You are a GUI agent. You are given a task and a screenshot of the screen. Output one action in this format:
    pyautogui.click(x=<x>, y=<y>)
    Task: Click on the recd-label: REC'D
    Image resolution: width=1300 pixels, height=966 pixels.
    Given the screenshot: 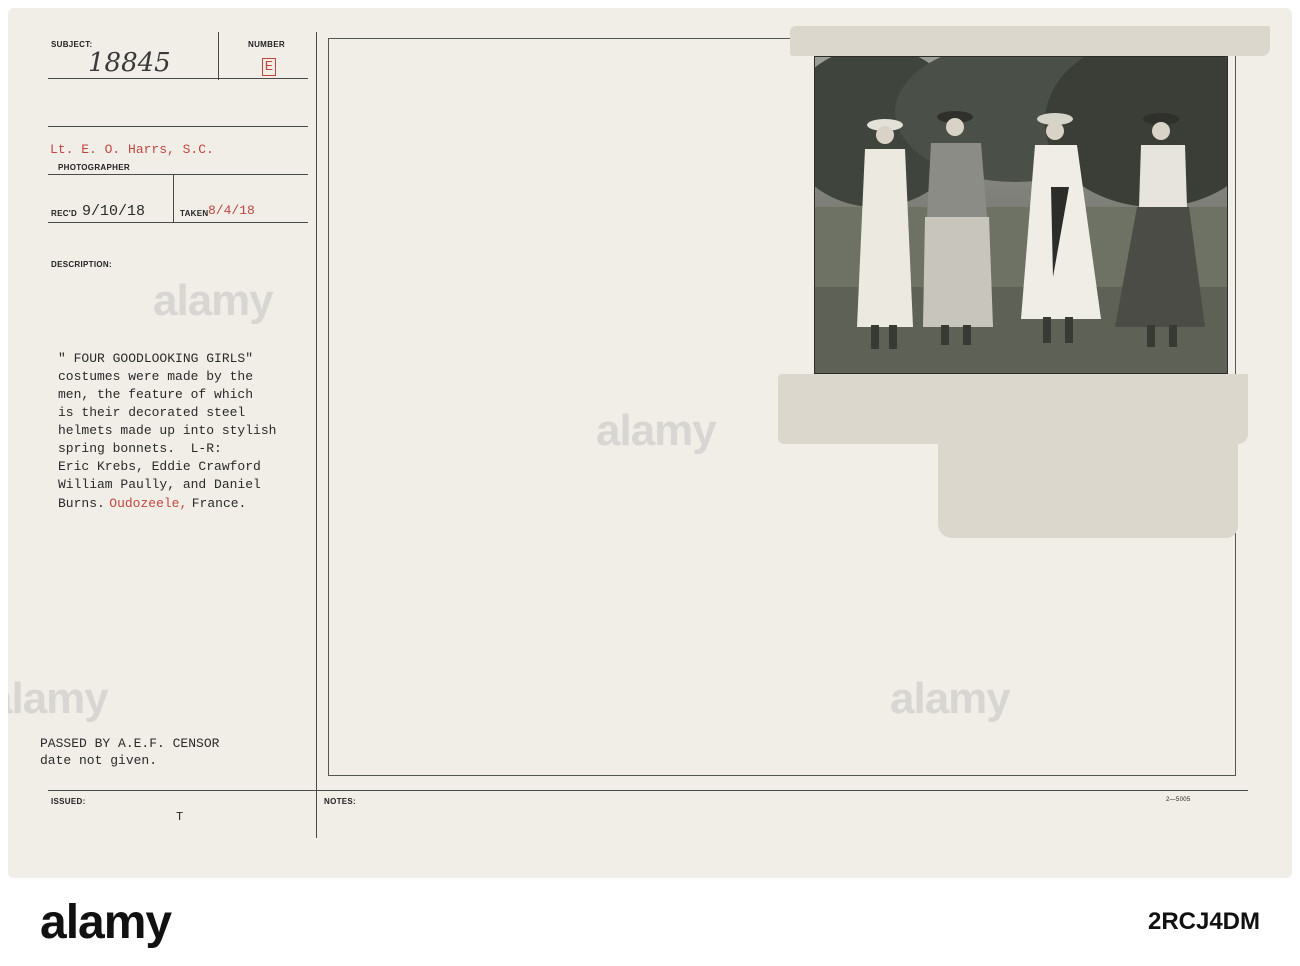 What is the action you would take?
    pyautogui.click(x=64, y=213)
    